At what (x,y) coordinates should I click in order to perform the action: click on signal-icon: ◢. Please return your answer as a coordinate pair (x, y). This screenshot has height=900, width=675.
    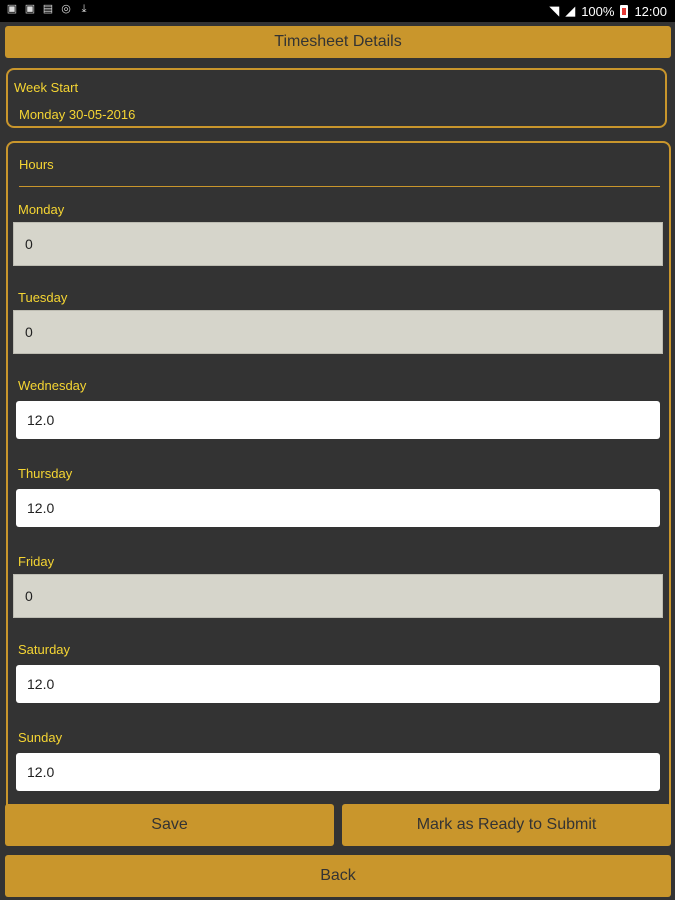
    Looking at the image, I should click on (570, 10).